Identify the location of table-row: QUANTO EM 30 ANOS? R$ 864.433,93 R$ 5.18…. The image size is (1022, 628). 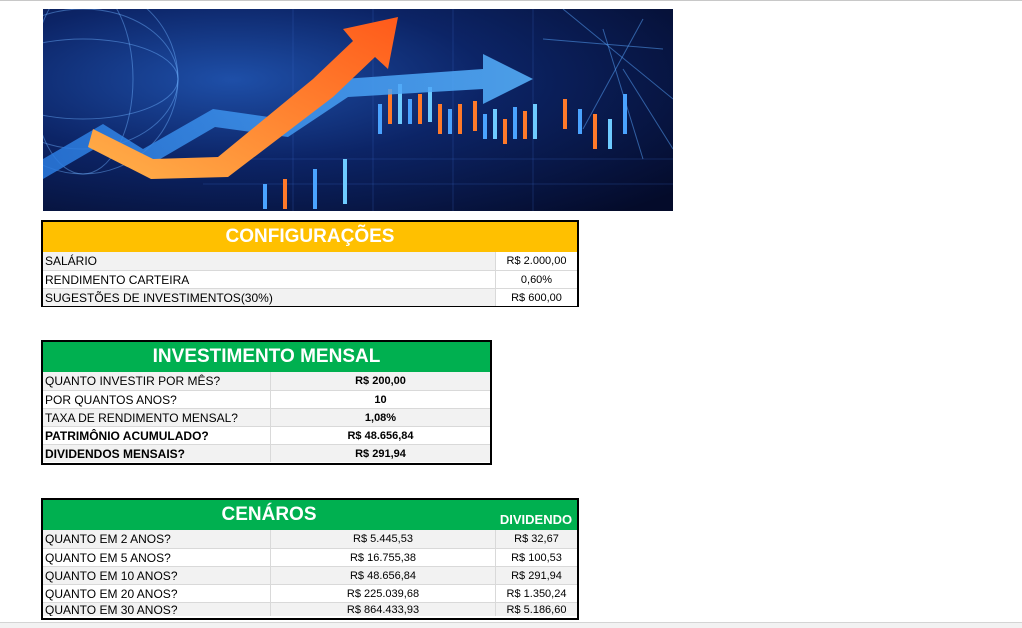
(310, 609).